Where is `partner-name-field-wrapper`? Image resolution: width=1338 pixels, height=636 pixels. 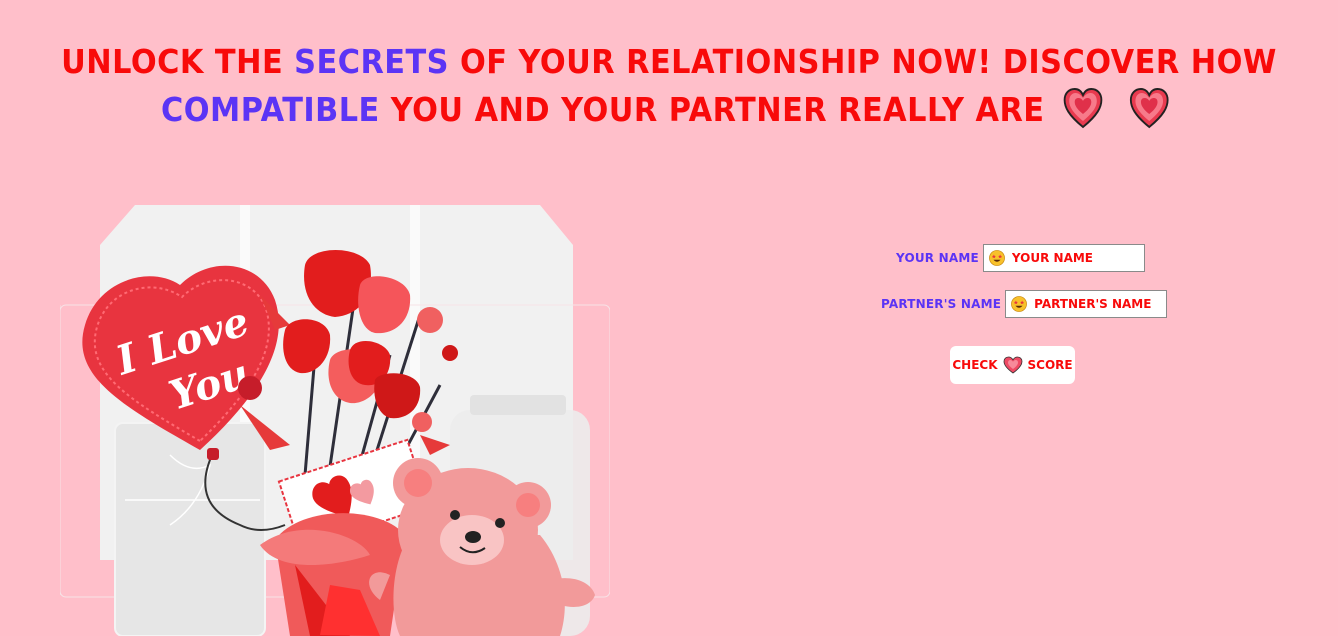 partner-name-field-wrapper is located at coordinates (1086, 304).